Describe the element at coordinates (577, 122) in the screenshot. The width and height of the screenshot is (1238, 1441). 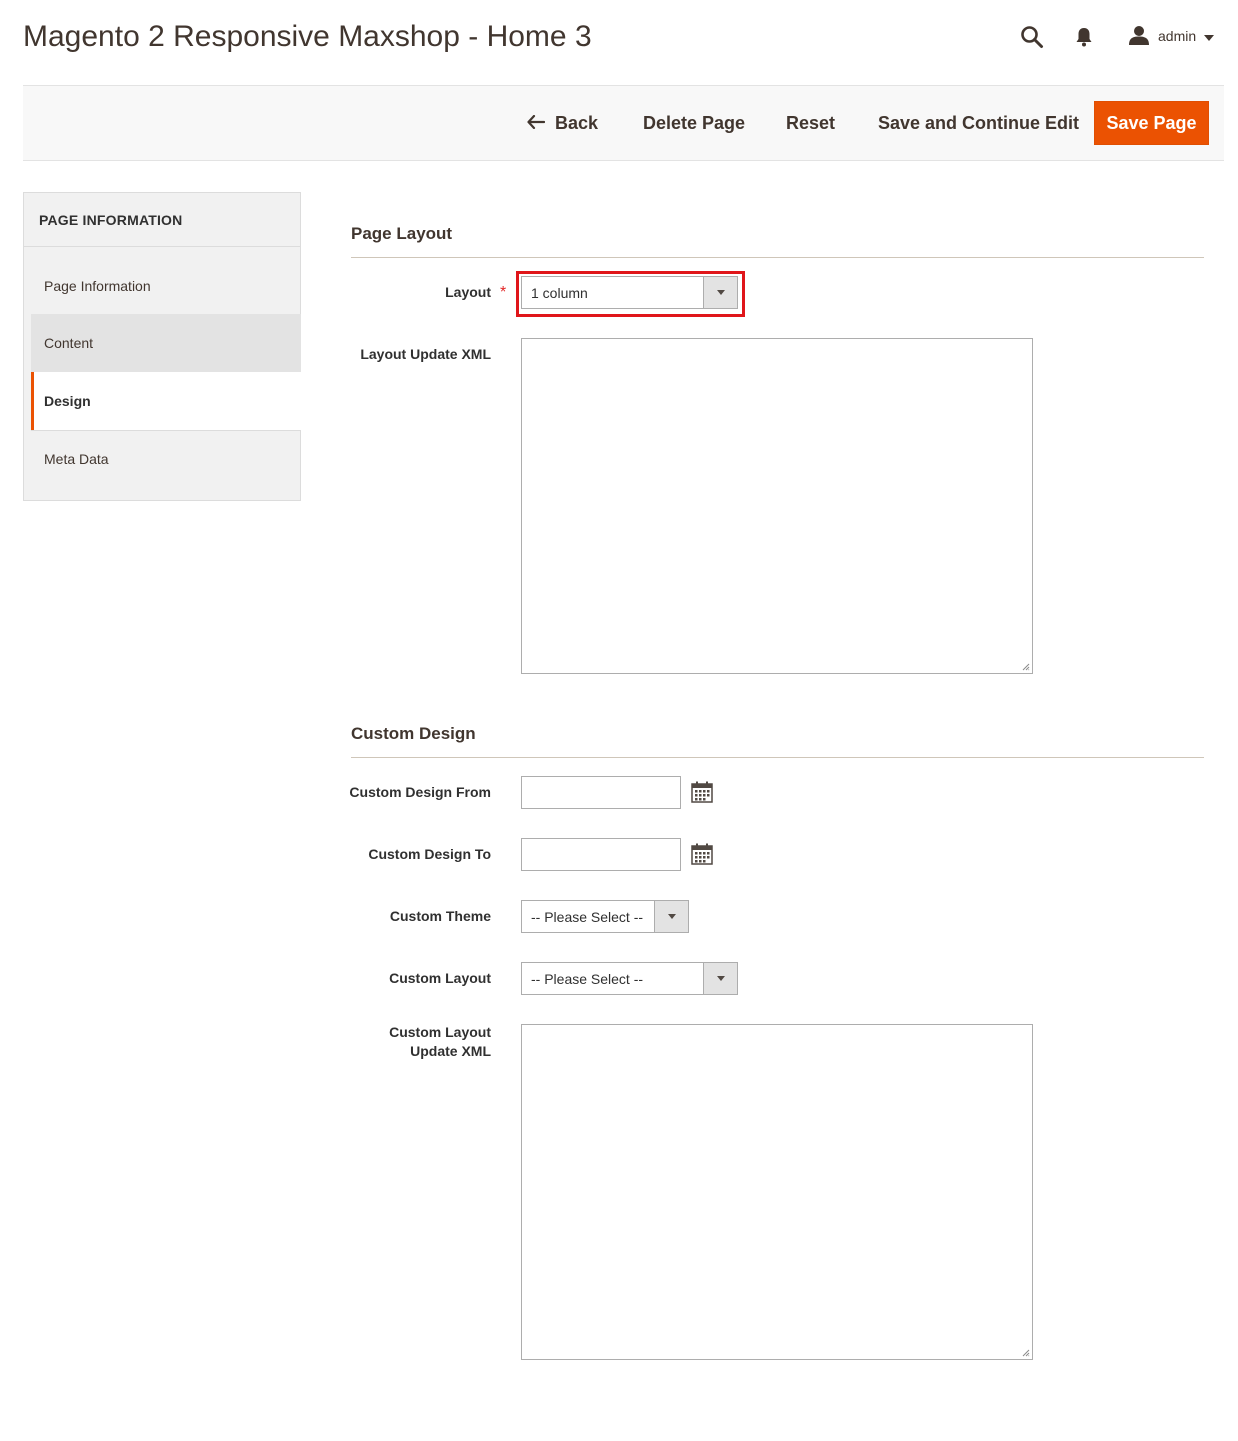
I see `back-label: Back` at that location.